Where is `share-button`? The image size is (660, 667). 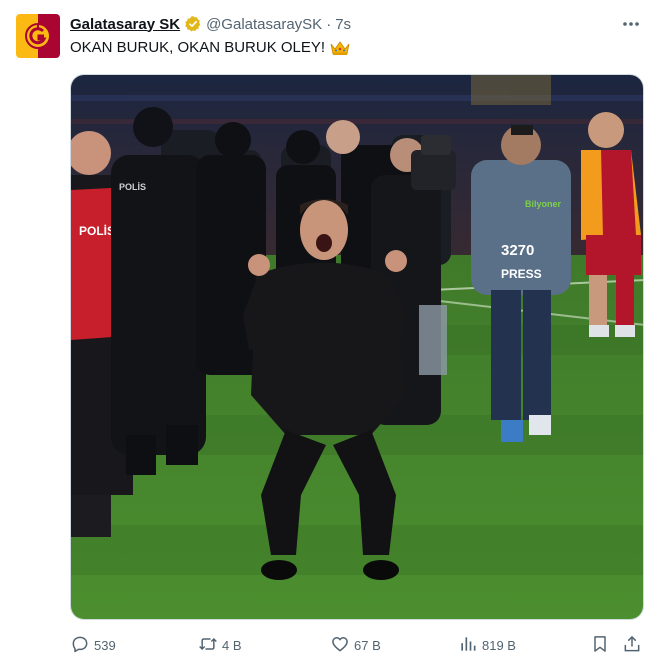 share-button is located at coordinates (632, 645).